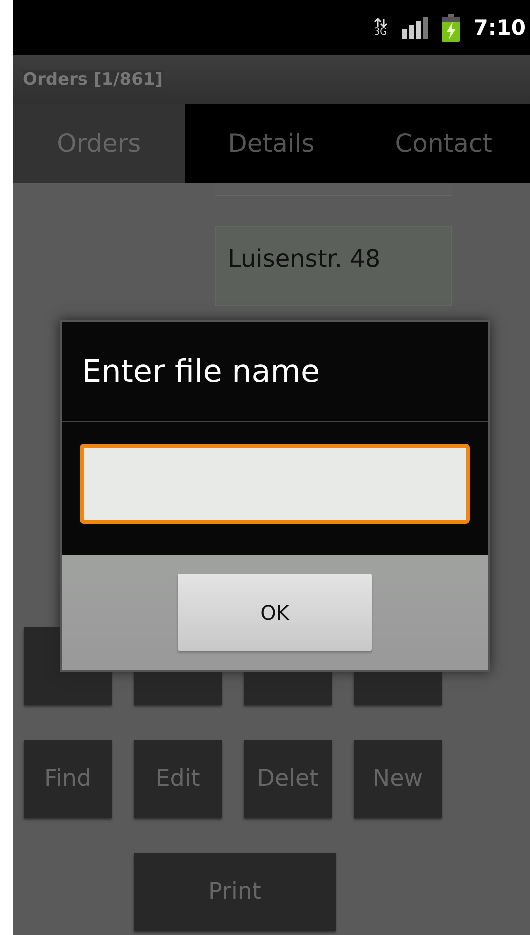 This screenshot has height=935, width=530. What do you see at coordinates (398, 779) in the screenshot?
I see `action-button: New` at bounding box center [398, 779].